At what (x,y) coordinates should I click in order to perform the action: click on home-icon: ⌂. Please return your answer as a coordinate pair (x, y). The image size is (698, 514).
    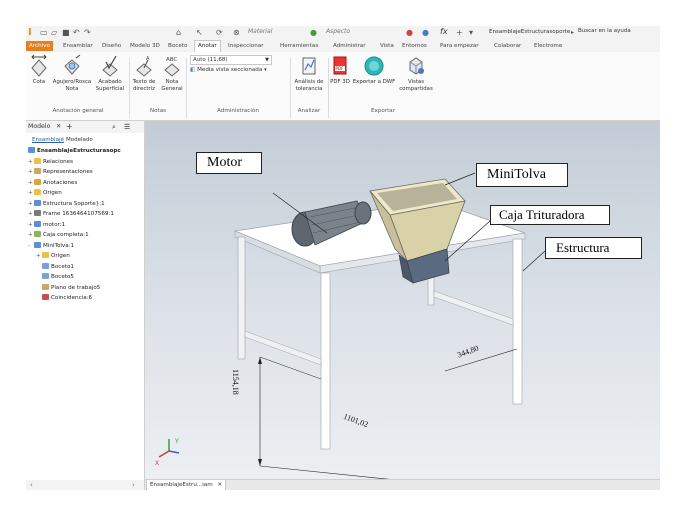
    Looking at the image, I should click on (180, 32).